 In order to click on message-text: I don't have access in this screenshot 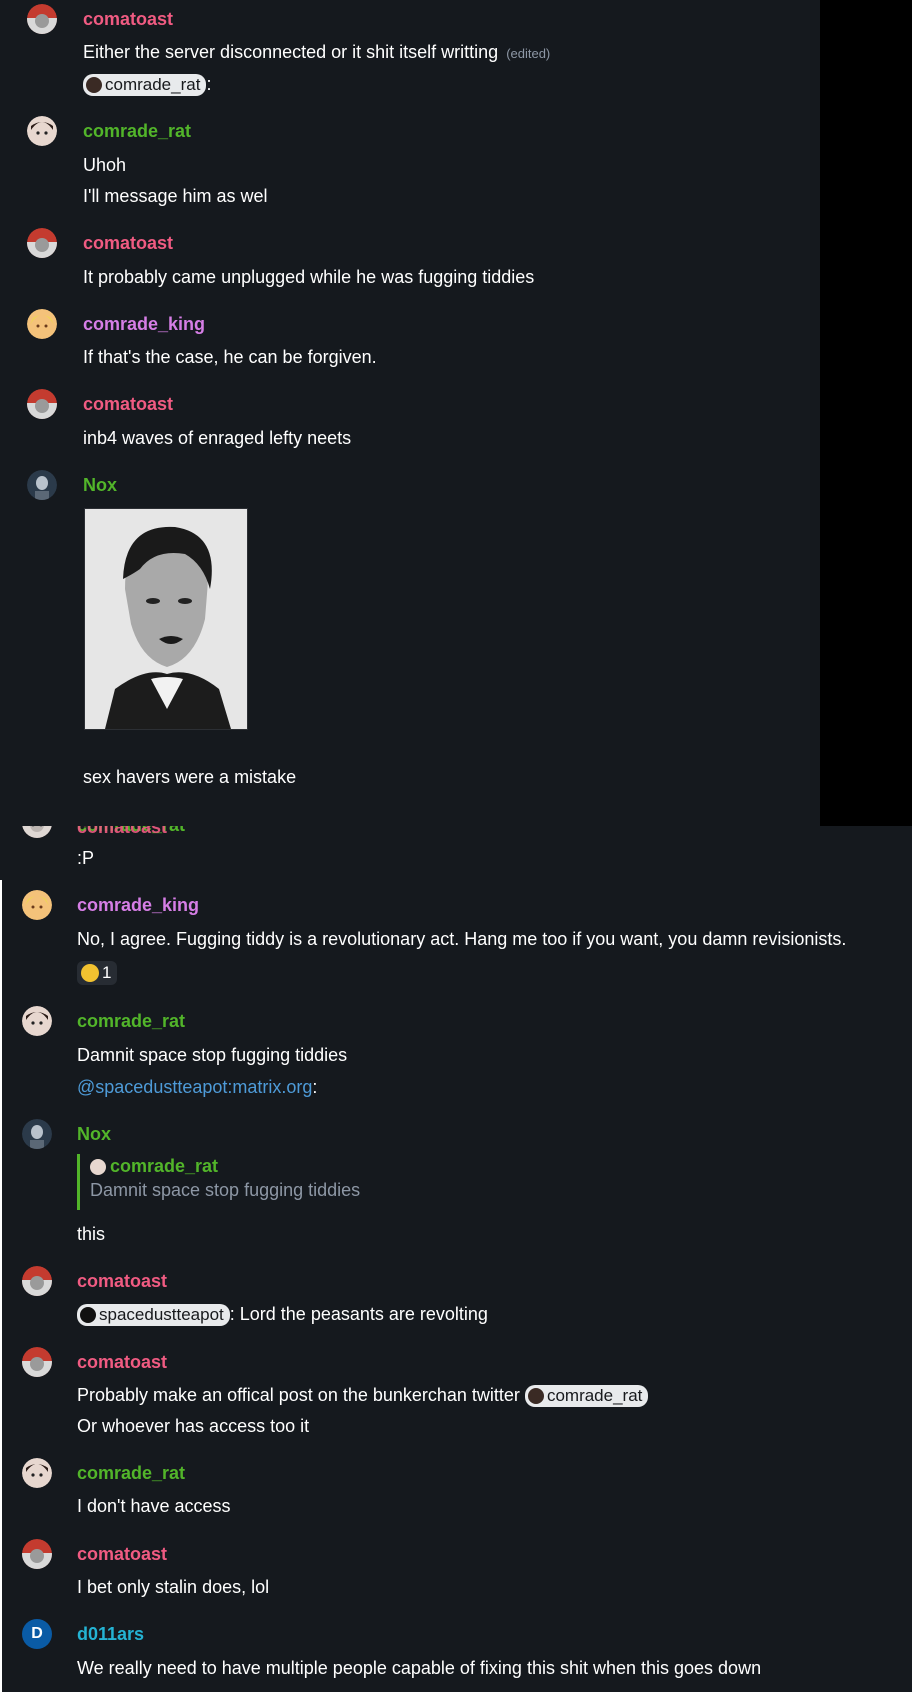, I will do `click(154, 1506)`.